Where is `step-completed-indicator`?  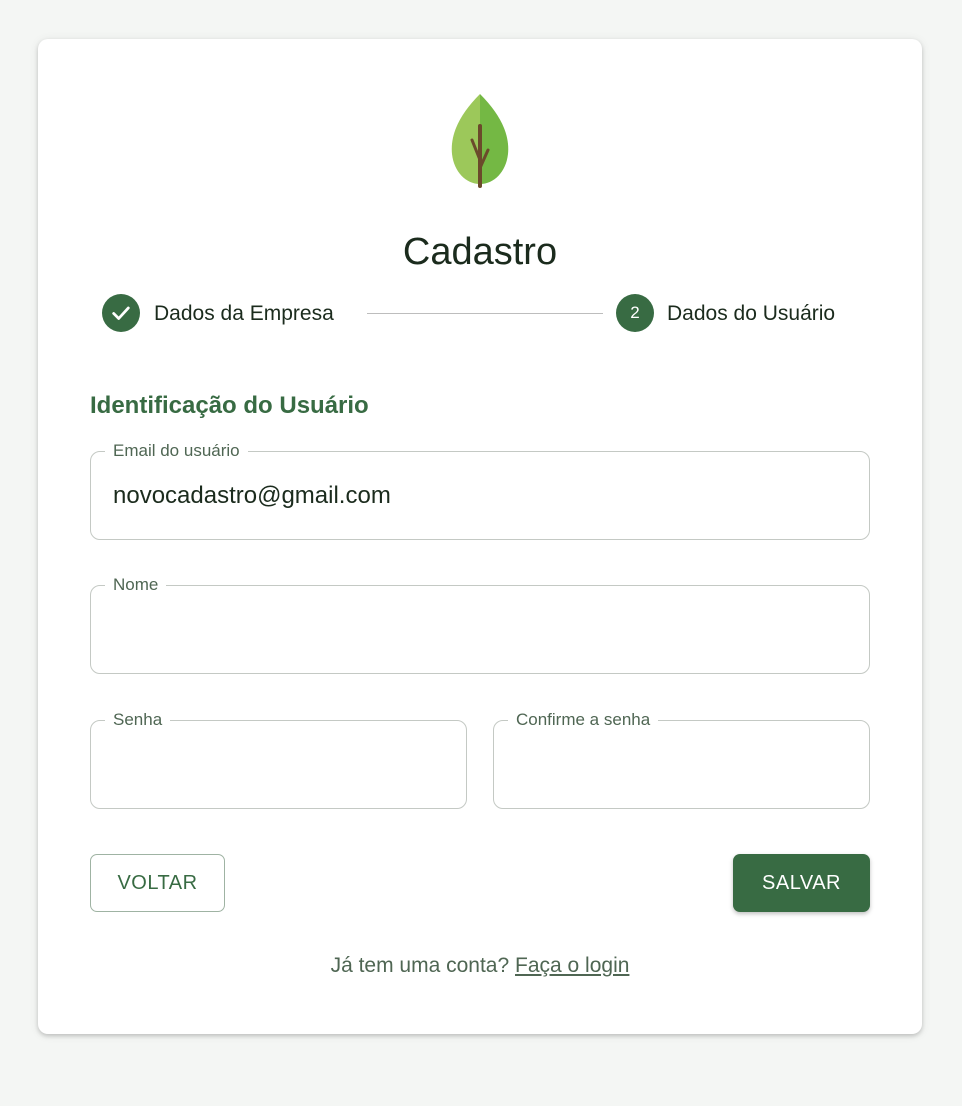
step-completed-indicator is located at coordinates (121, 313).